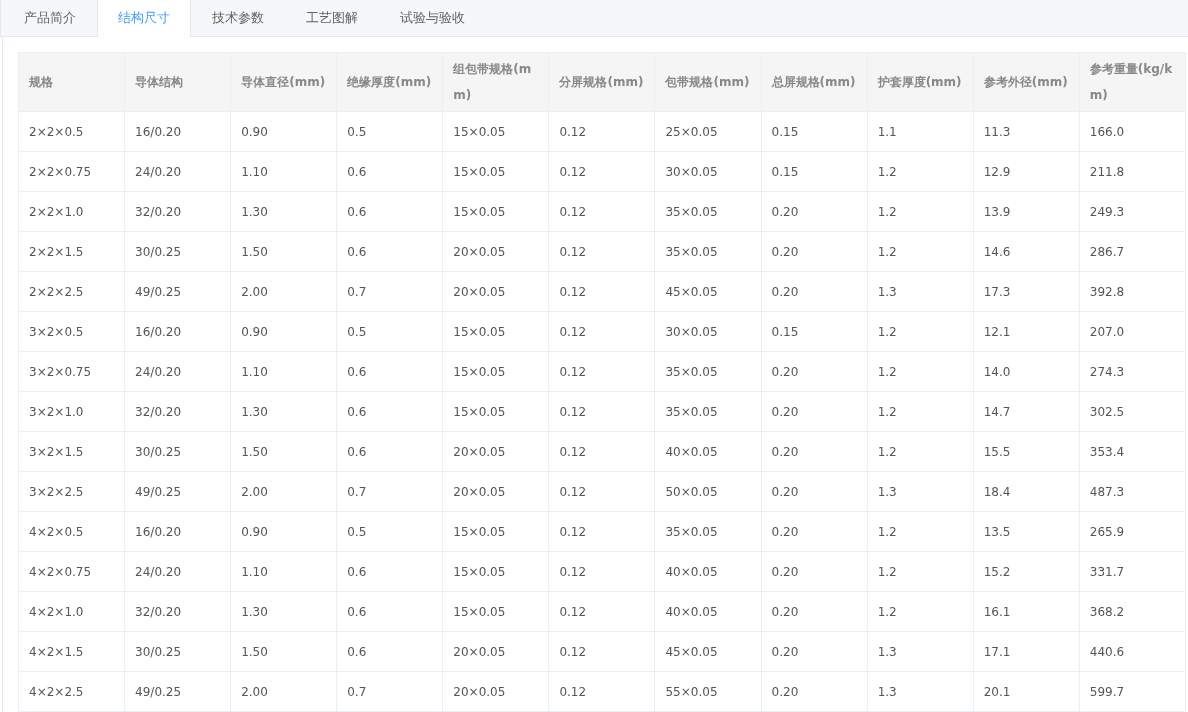 The height and width of the screenshot is (712, 1188). Describe the element at coordinates (1026, 211) in the screenshot. I see `table-cell: 13.9` at that location.